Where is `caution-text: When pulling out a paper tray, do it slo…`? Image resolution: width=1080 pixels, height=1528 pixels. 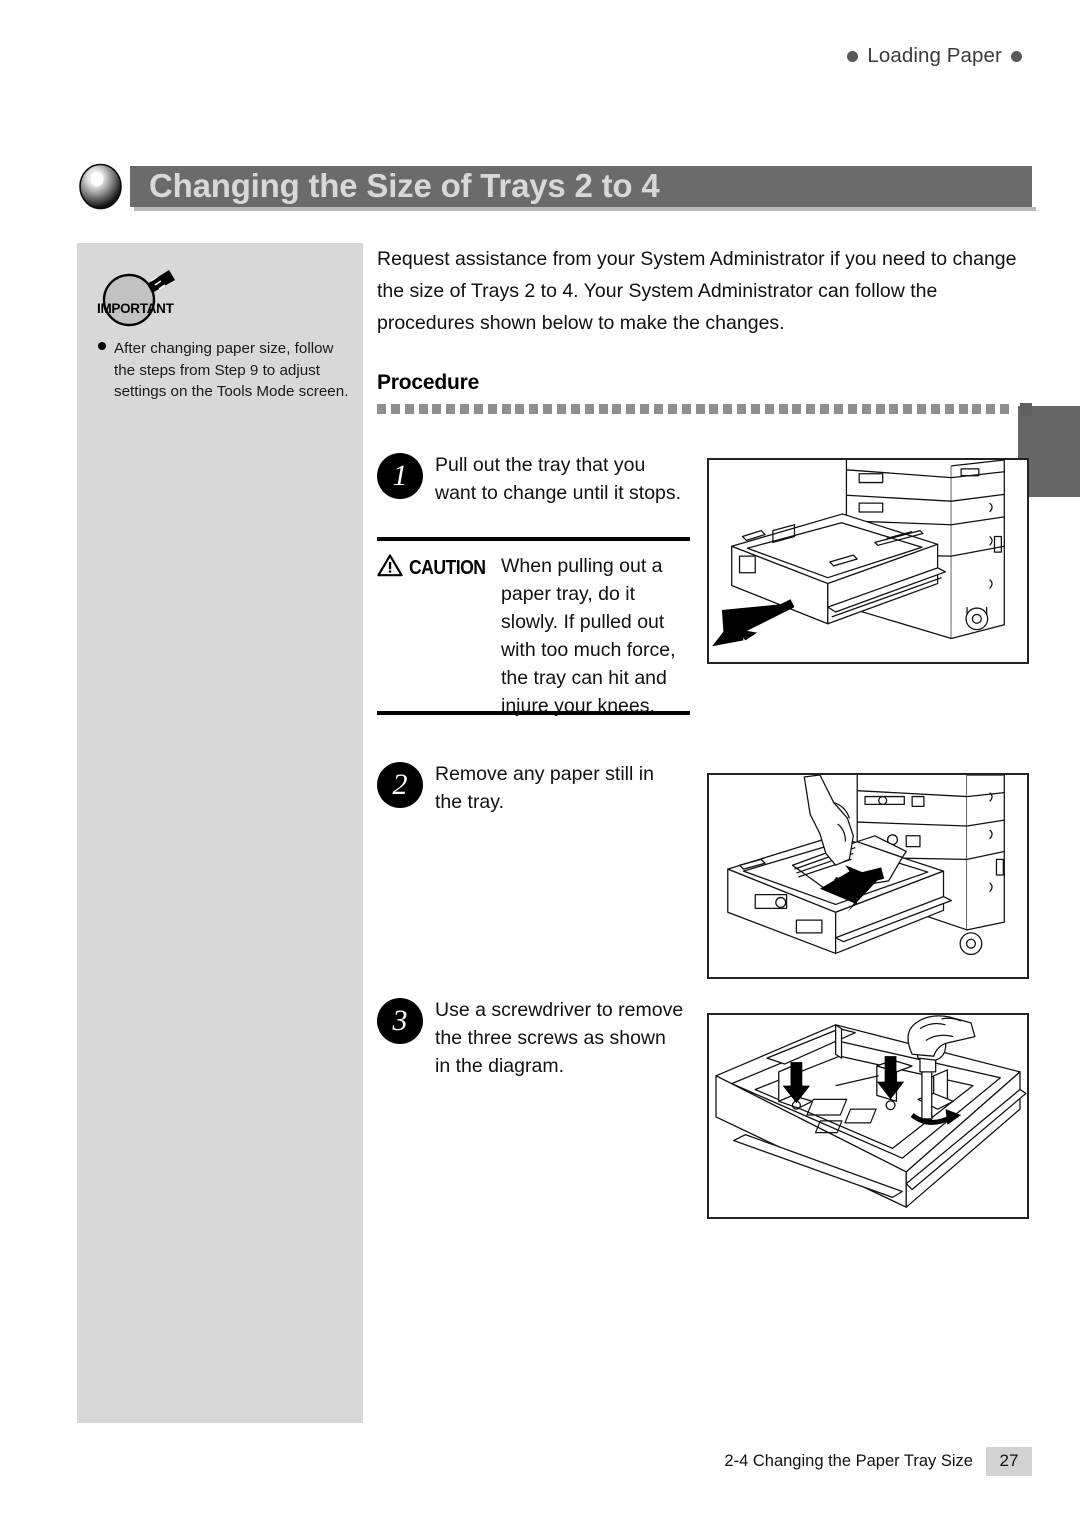 caution-text: When pulling out a paper tray, do it slo… is located at coordinates (588, 636).